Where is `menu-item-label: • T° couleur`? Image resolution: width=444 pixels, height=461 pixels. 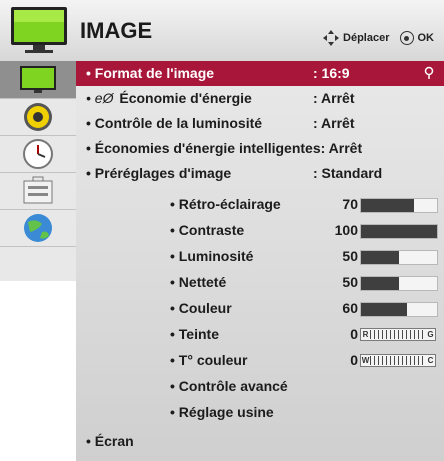
menu-item-label: • T° couleur is located at coordinates (209, 360).